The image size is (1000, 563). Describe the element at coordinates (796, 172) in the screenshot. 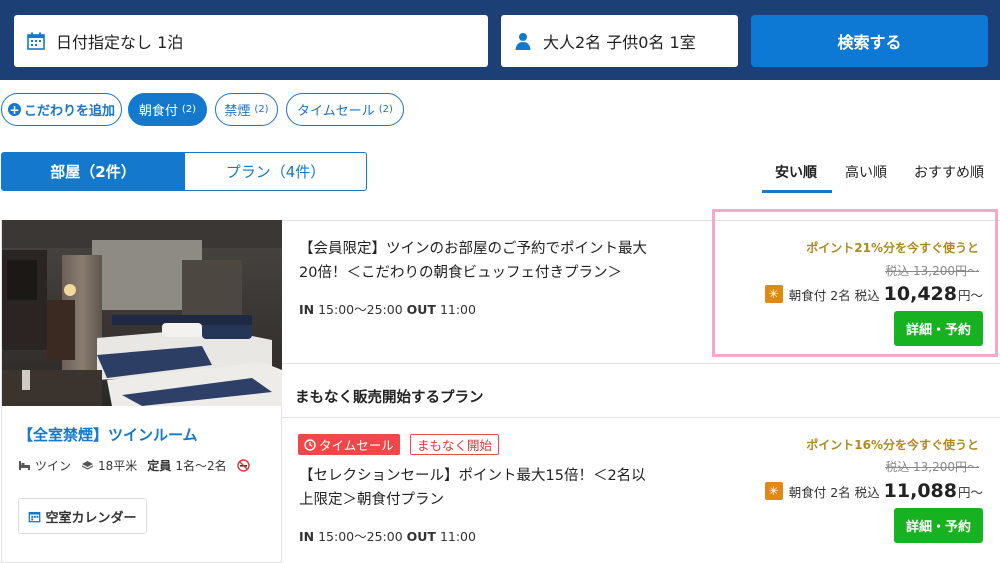

I see `sort-cheapest: 安い順` at that location.